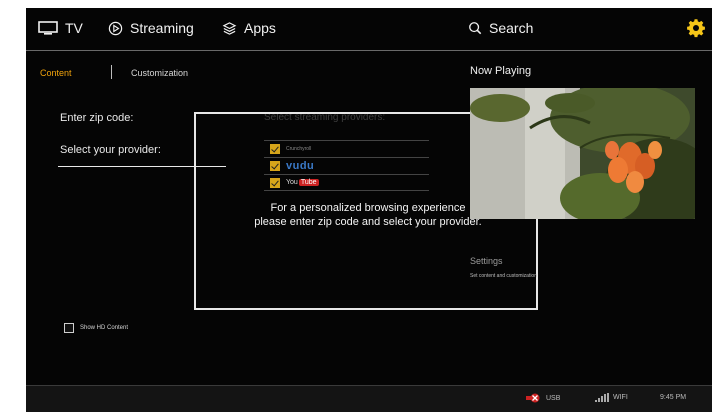 The width and height of the screenshot is (712, 416). Describe the element at coordinates (501, 71) in the screenshot. I see `now-playing-title: Now Playing` at that location.